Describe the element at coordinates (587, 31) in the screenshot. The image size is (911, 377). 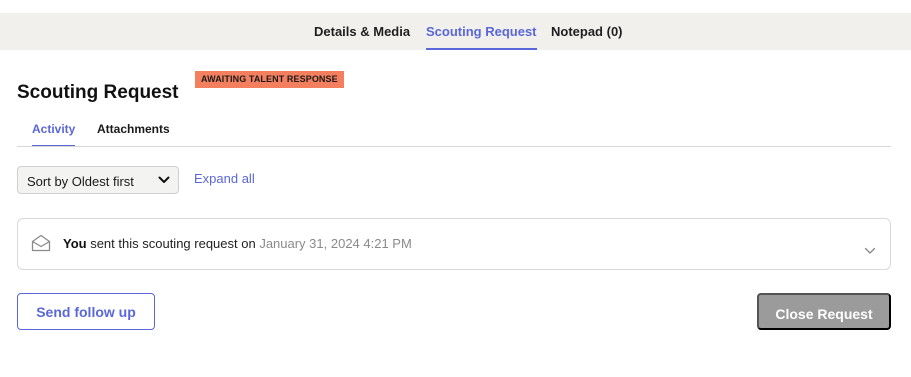
I see `tab-notepad: Notepad (0)` at that location.